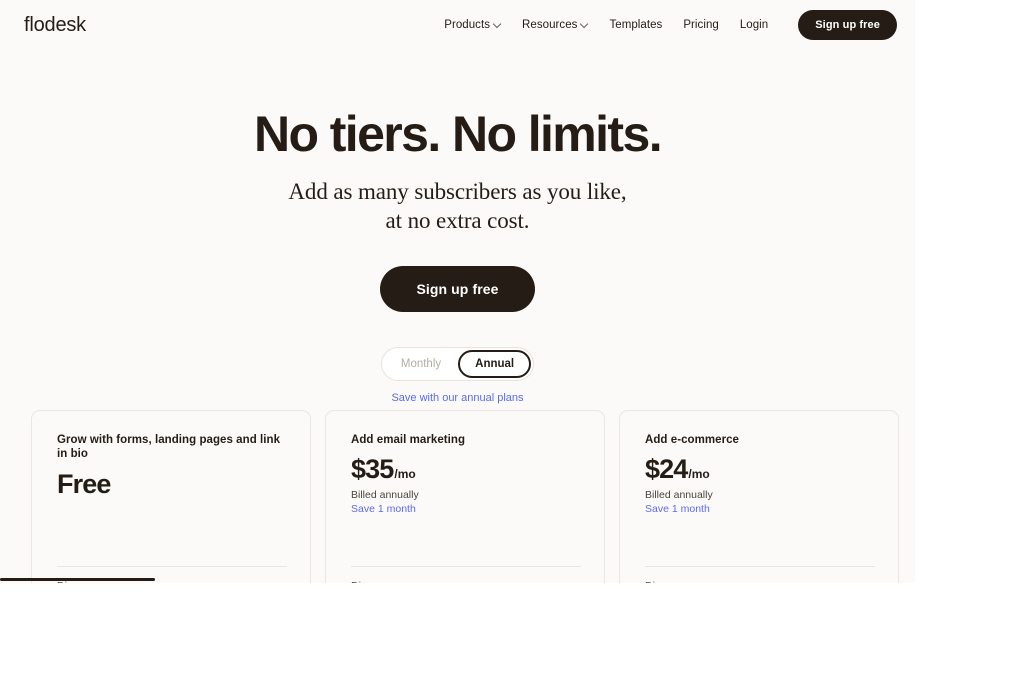 This screenshot has height=699, width=1024. I want to click on pricing-card-price-amount: Free, so click(84, 483).